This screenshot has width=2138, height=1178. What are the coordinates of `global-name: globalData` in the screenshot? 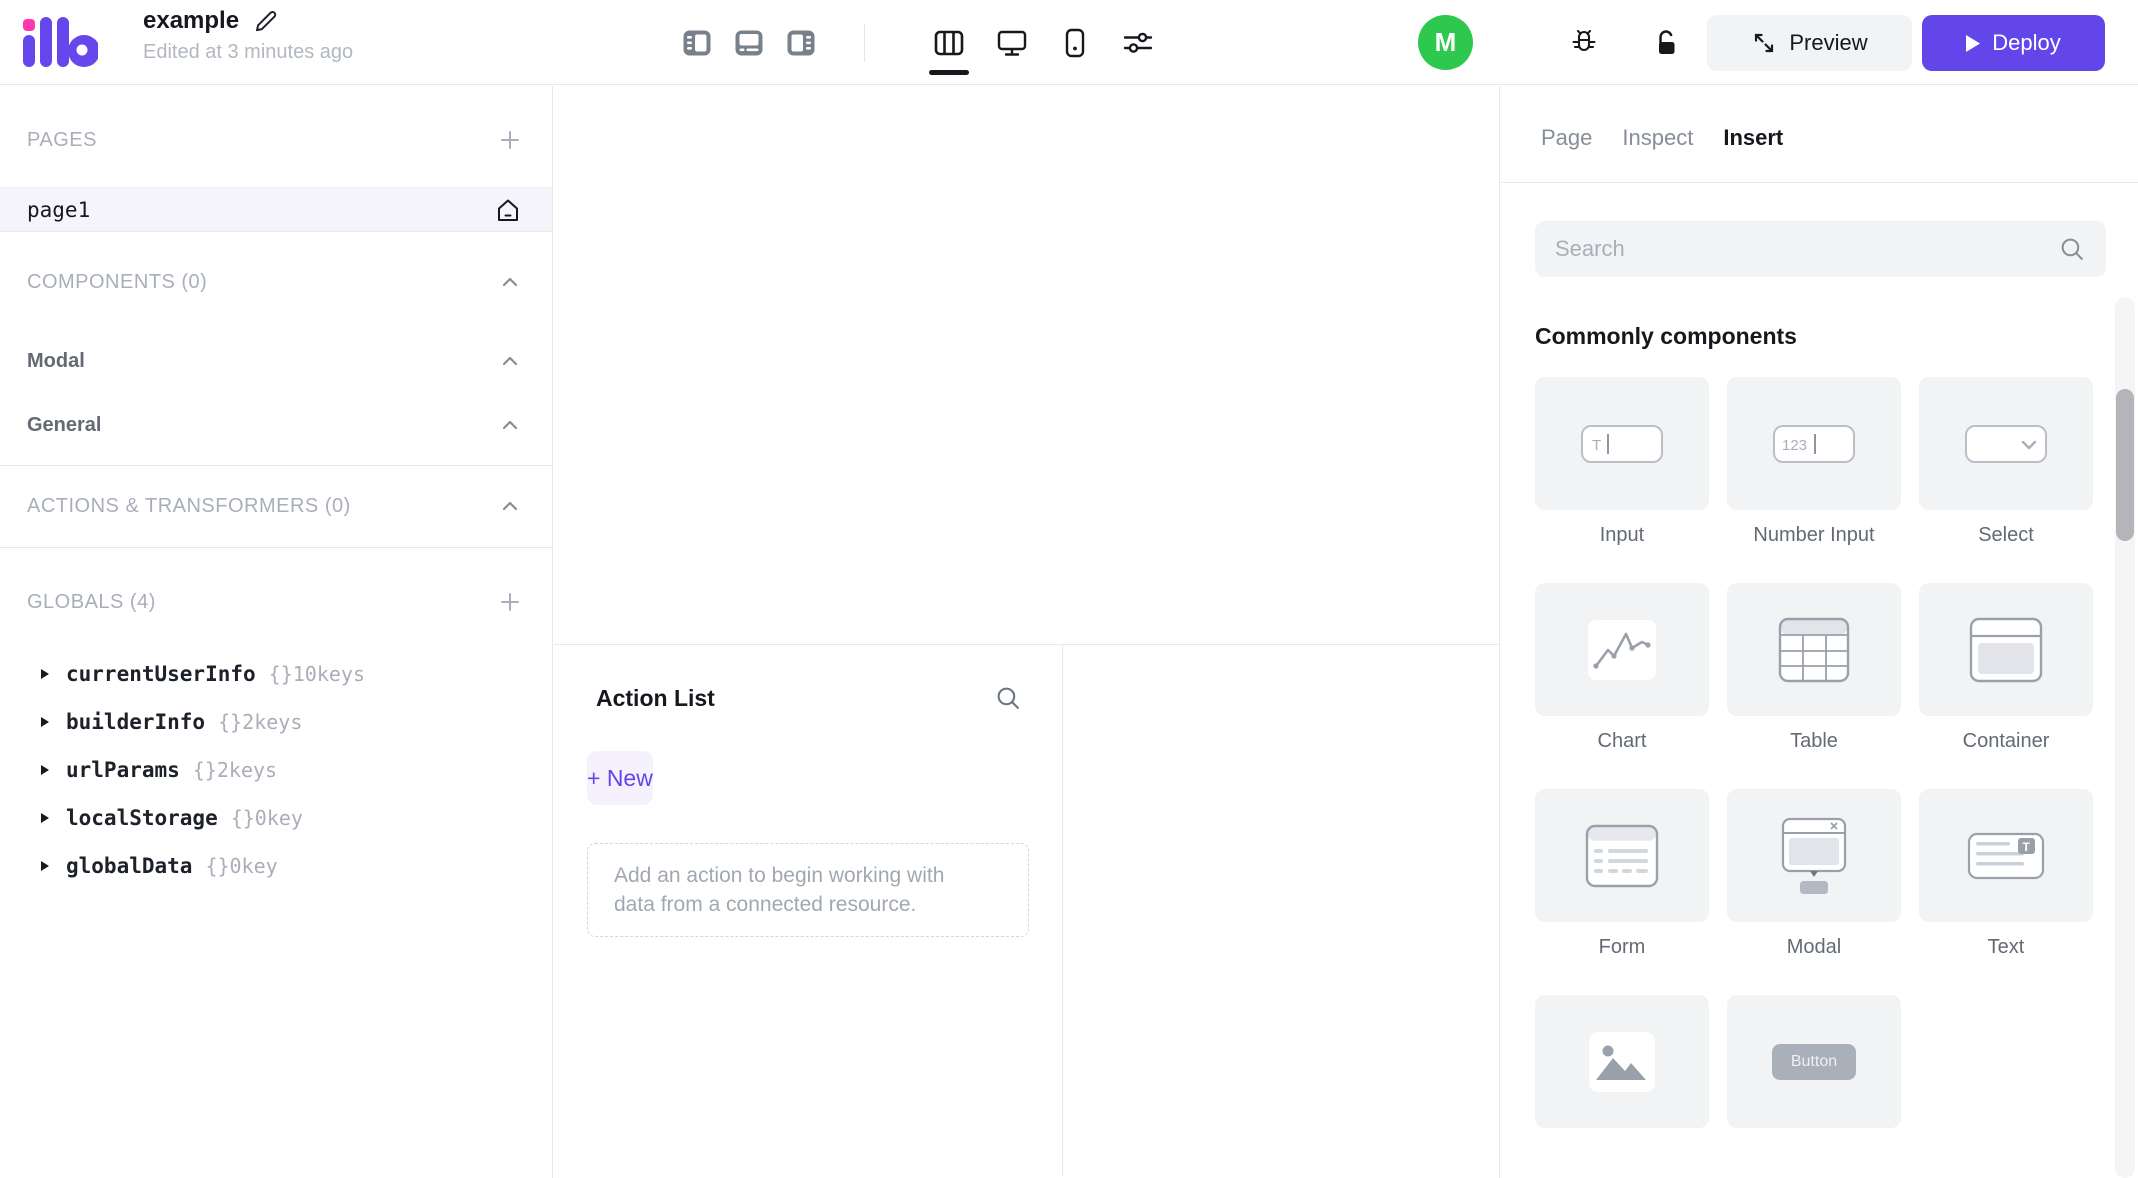 It's located at (129, 866).